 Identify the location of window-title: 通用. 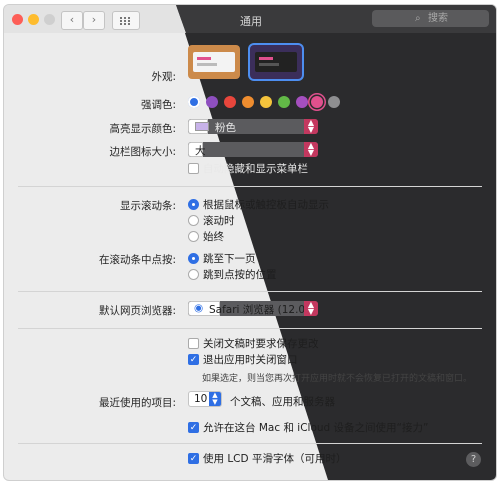
(251, 21).